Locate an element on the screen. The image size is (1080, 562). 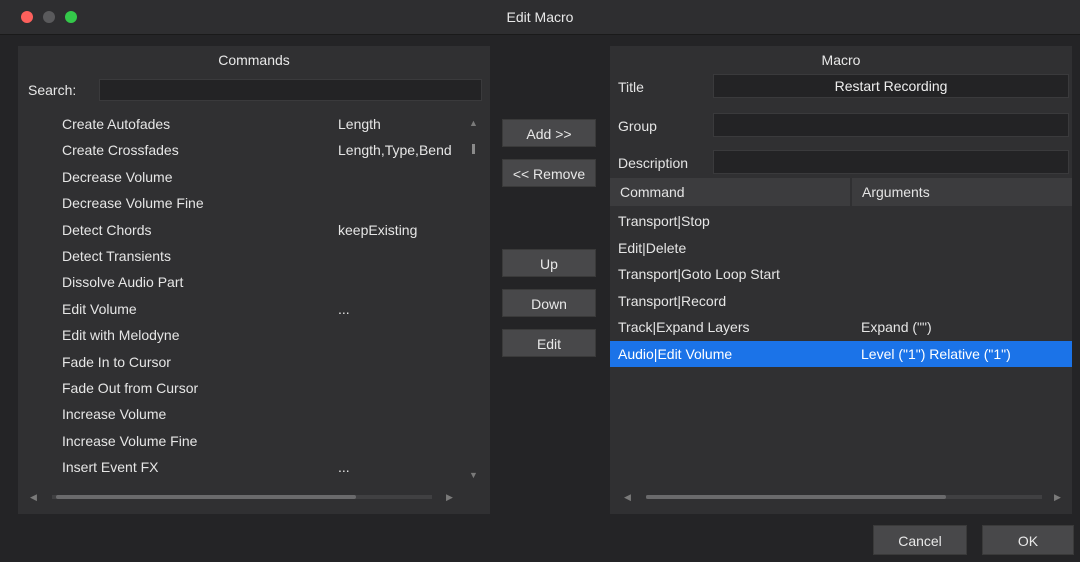
command-arguments: Length,Type,Bend is located at coordinates (395, 150).